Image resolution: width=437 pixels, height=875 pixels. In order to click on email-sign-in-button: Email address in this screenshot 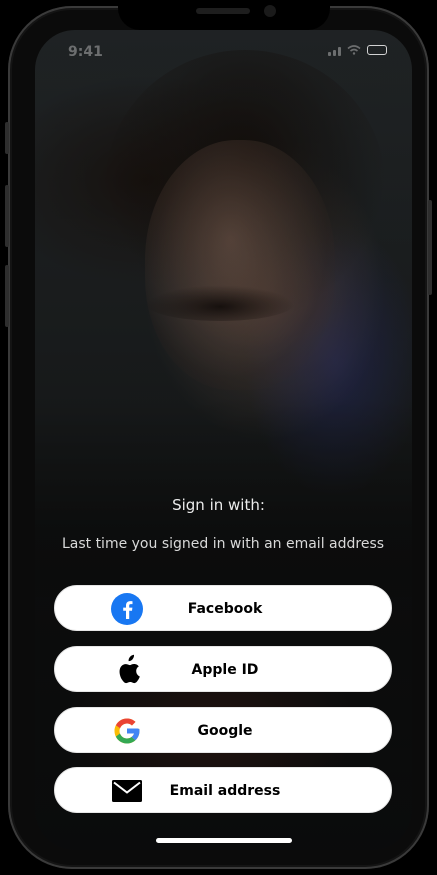, I will do `click(223, 790)`.